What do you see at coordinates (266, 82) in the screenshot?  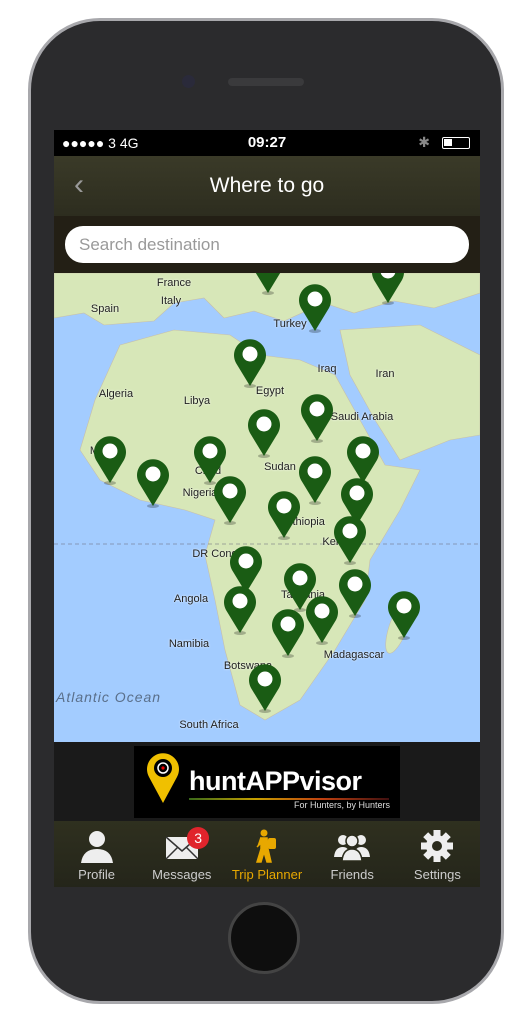 I see `speaker` at bounding box center [266, 82].